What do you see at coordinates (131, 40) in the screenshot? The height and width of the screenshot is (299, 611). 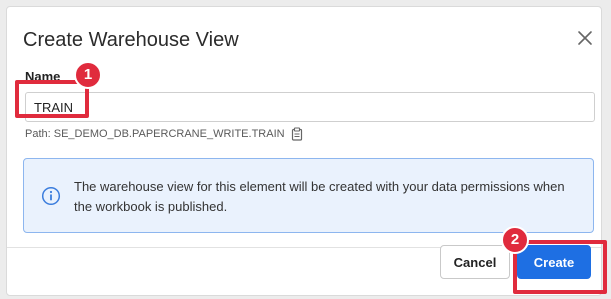 I see `dialog-title: Create Warehouse View` at bounding box center [131, 40].